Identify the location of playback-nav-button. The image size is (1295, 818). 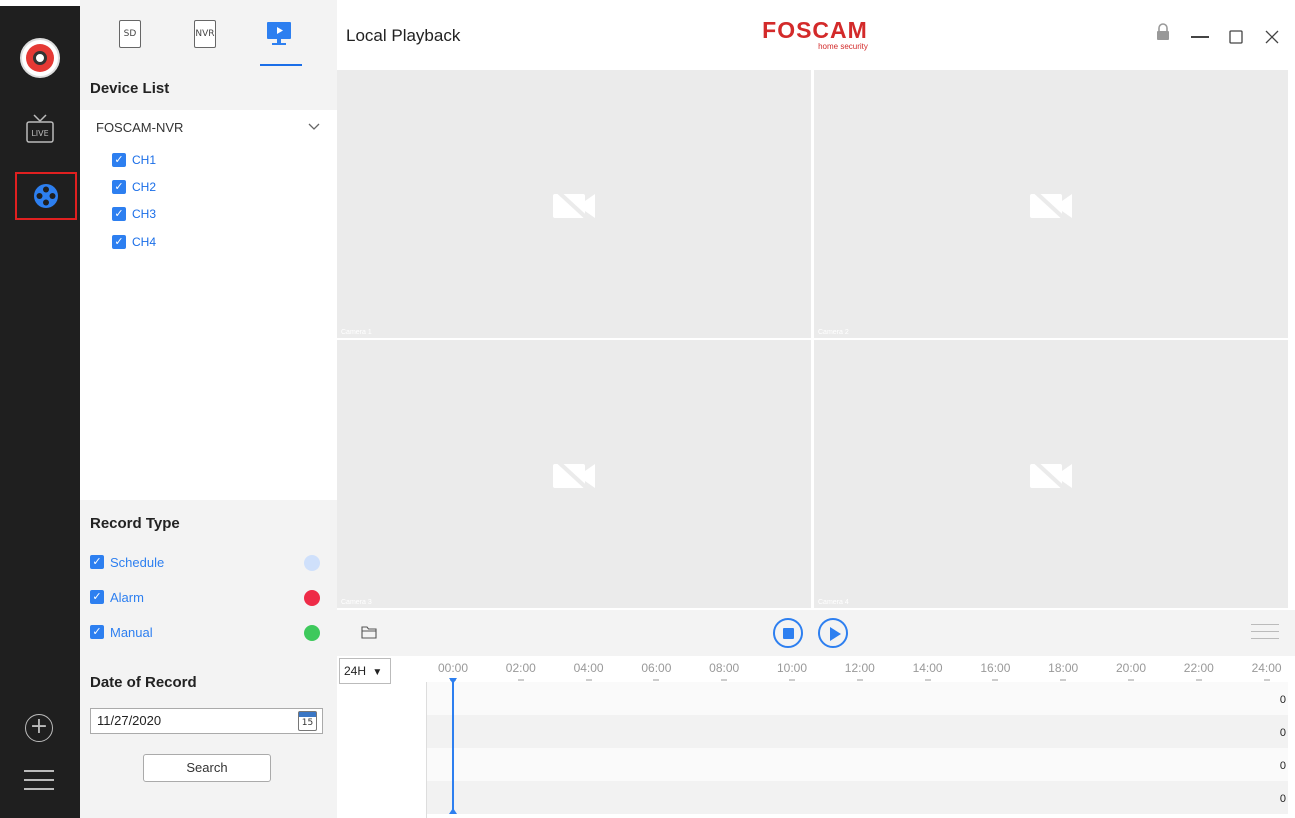
(46, 196).